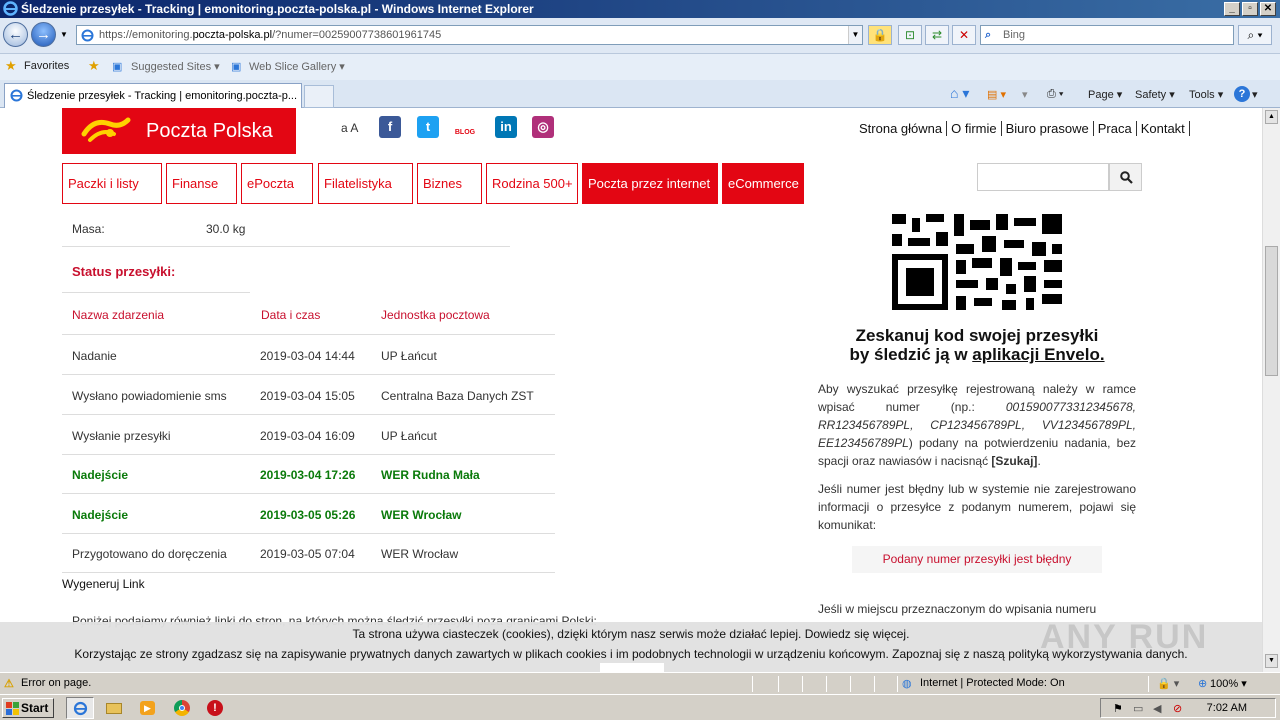  What do you see at coordinates (903, 128) in the screenshot?
I see `top-link-home: Strona główna` at bounding box center [903, 128].